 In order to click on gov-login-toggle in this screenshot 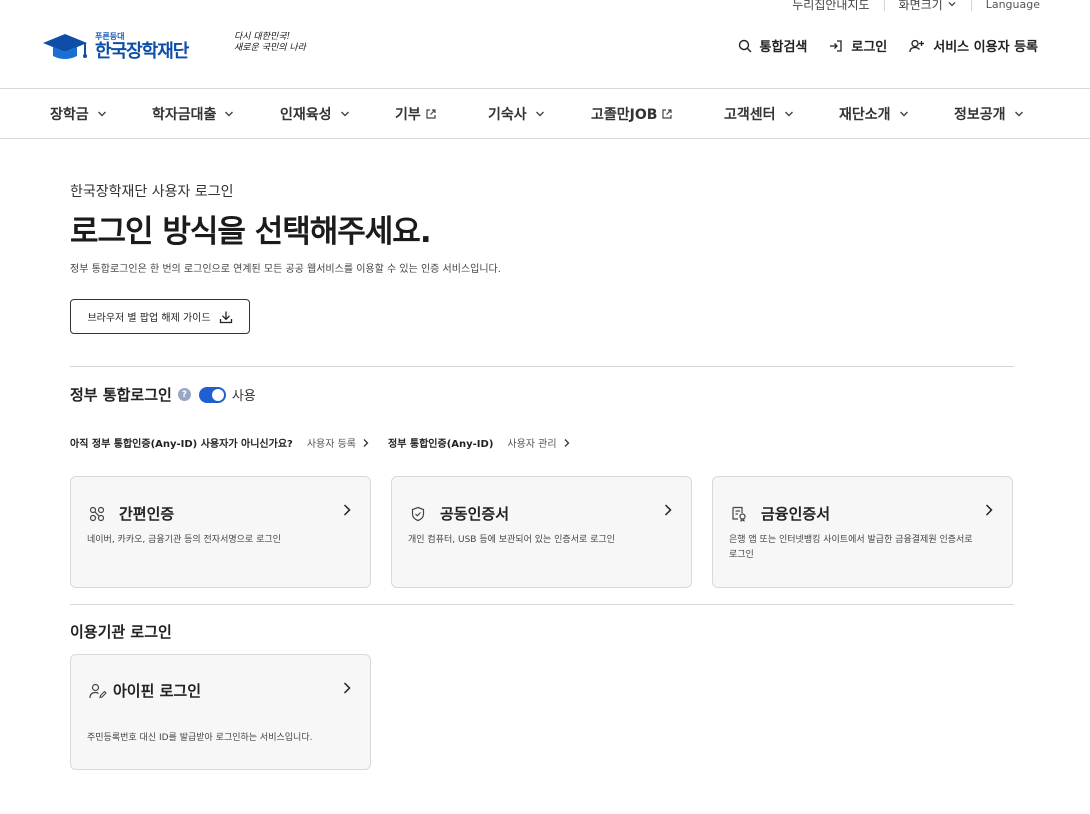, I will do `click(212, 394)`.